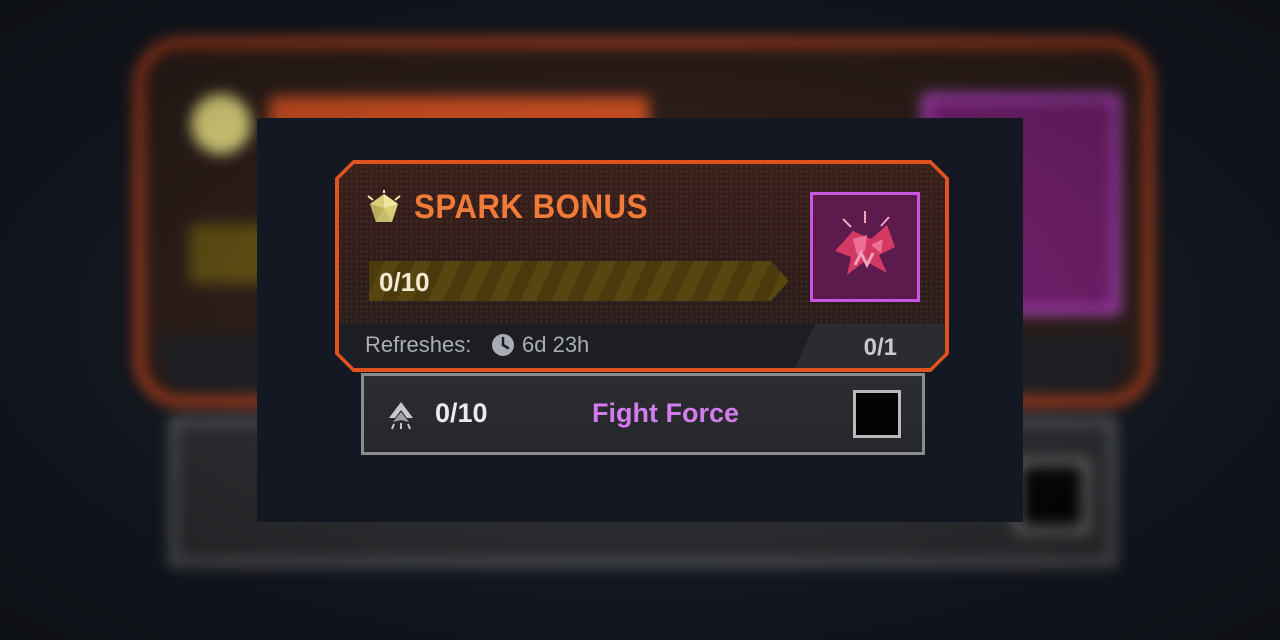  What do you see at coordinates (384, 206) in the screenshot?
I see `spark-gem-icon` at bounding box center [384, 206].